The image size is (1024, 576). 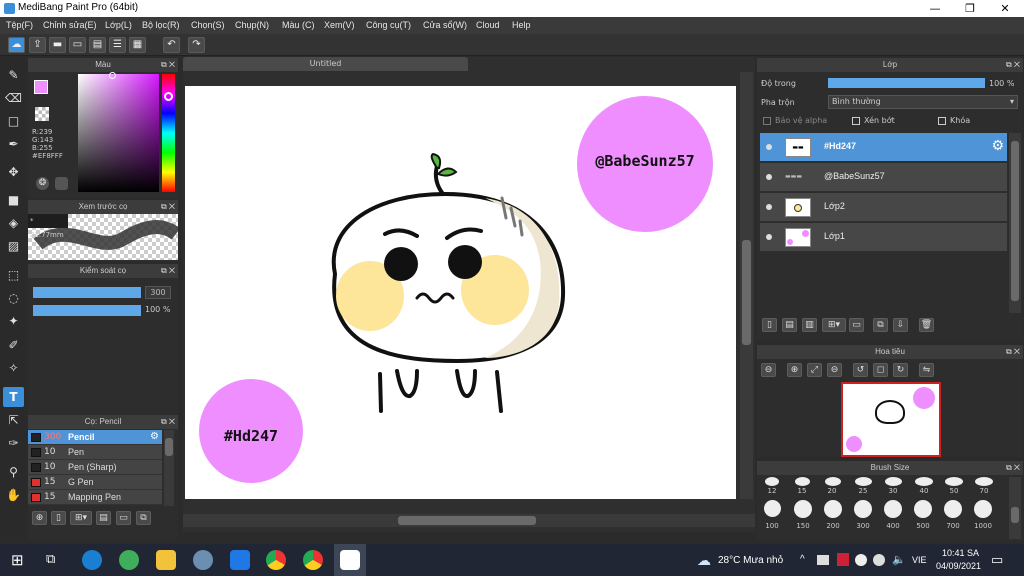 What do you see at coordinates (325, 64) in the screenshot?
I see `document-tab: Untitled` at bounding box center [325, 64].